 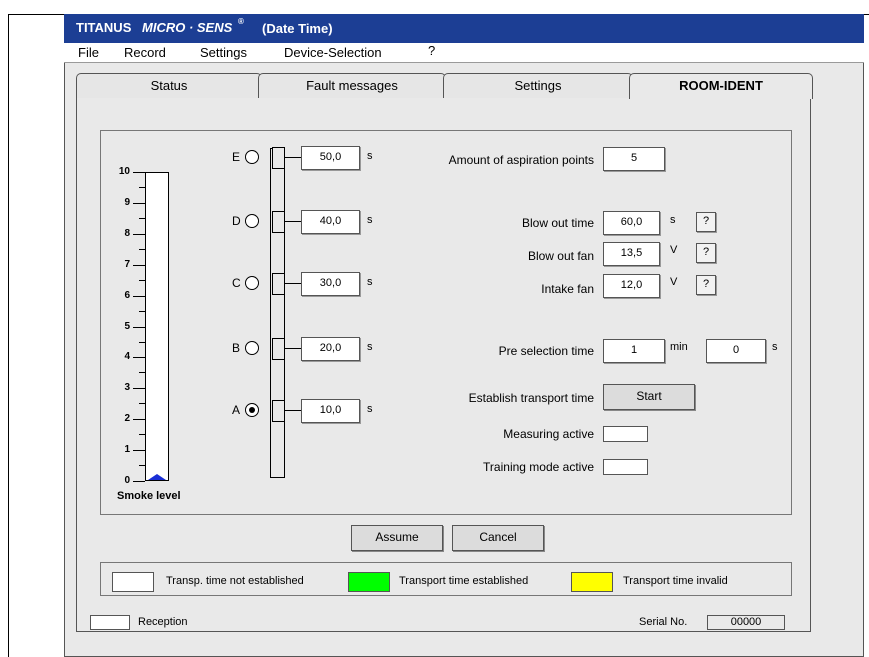 I want to click on point-time-field-e: 50,0, so click(x=330, y=158).